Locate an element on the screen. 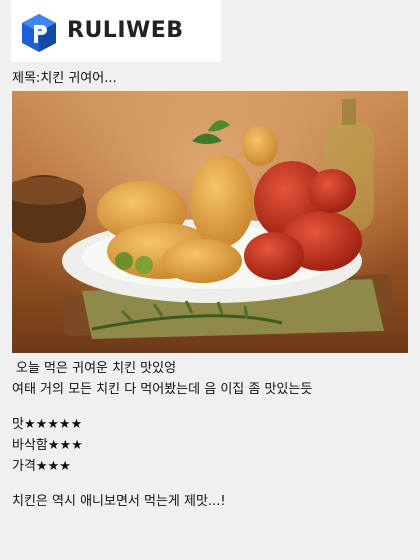 The height and width of the screenshot is (560, 420). rating-stars: ★★★★★ is located at coordinates (53, 424).